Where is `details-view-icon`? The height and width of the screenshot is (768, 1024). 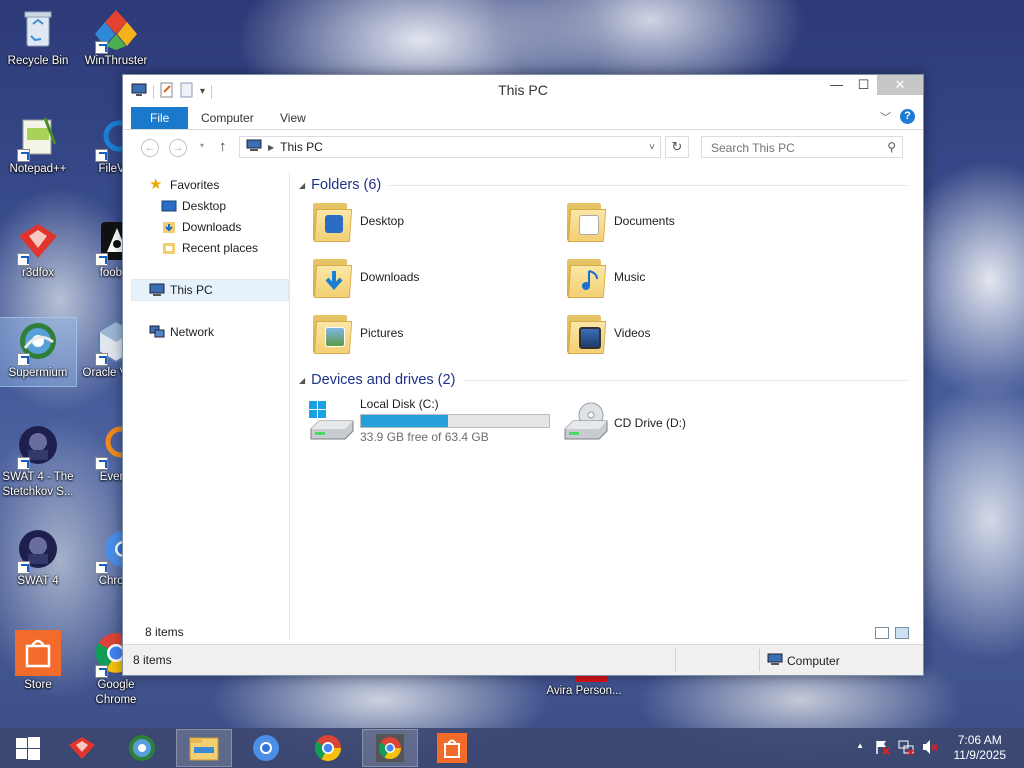
details-view-icon is located at coordinates (882, 633).